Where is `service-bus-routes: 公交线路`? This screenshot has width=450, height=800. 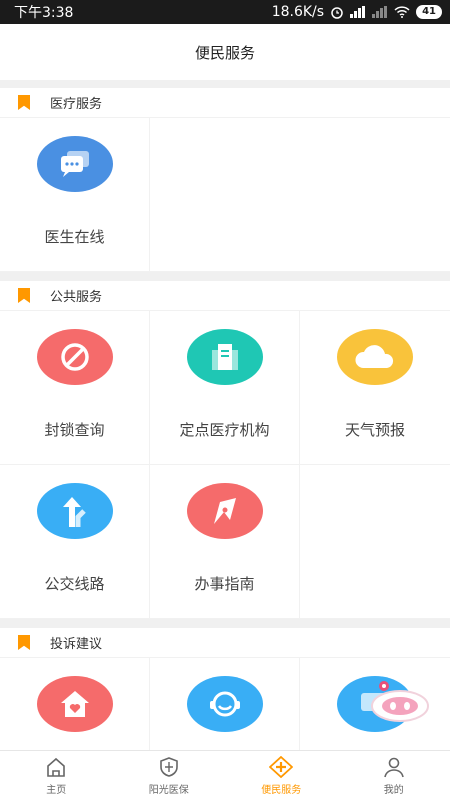
service-bus-routes: 公交线路 is located at coordinates (75, 542).